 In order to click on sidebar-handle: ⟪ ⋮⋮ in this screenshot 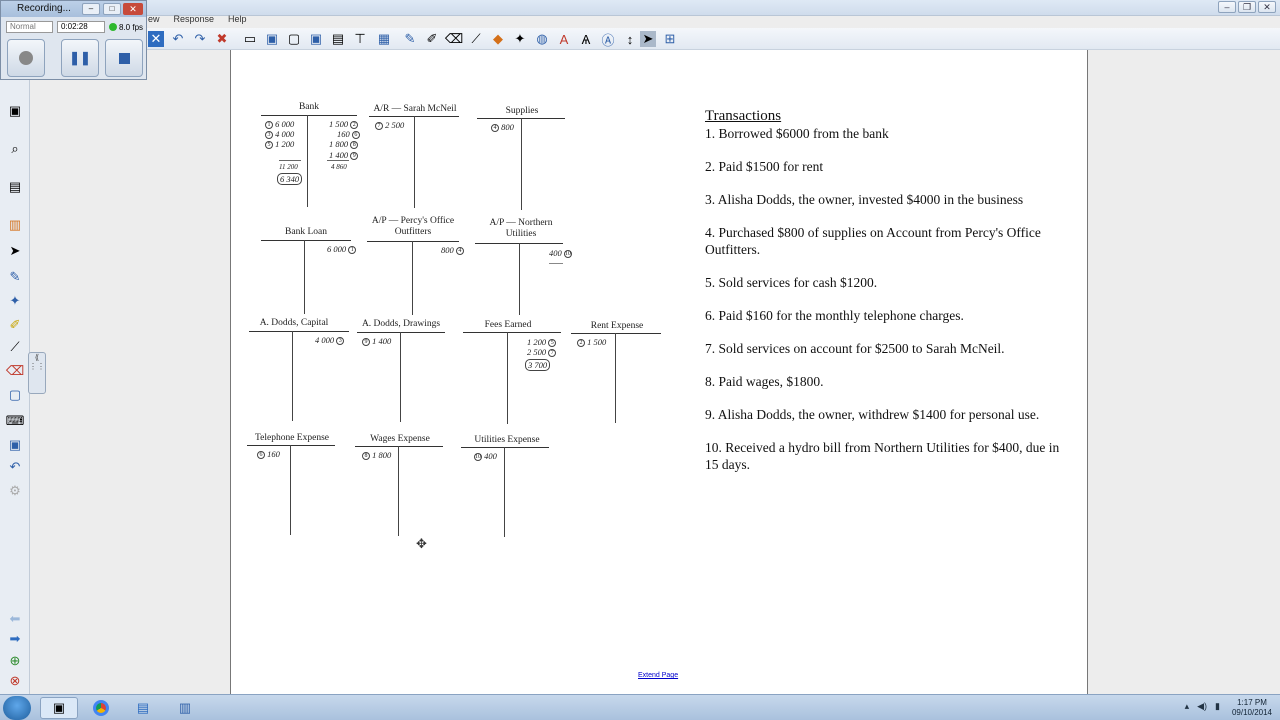, I will do `click(37, 373)`.